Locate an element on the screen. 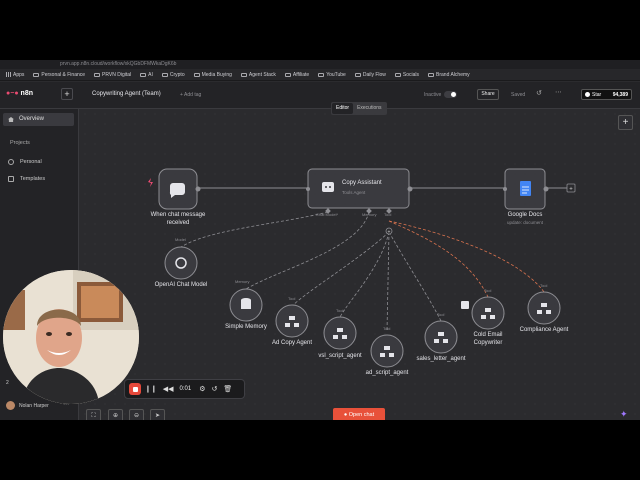  connection-tool-vsl is located at coordinates (364, 274).